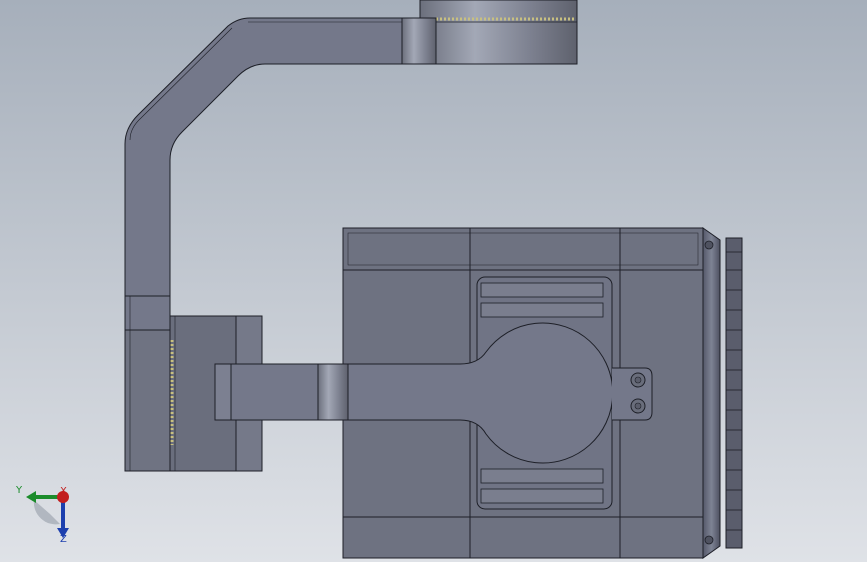 The image size is (867, 562). I want to click on coordinate-triad: Y X Z, so click(45, 517).